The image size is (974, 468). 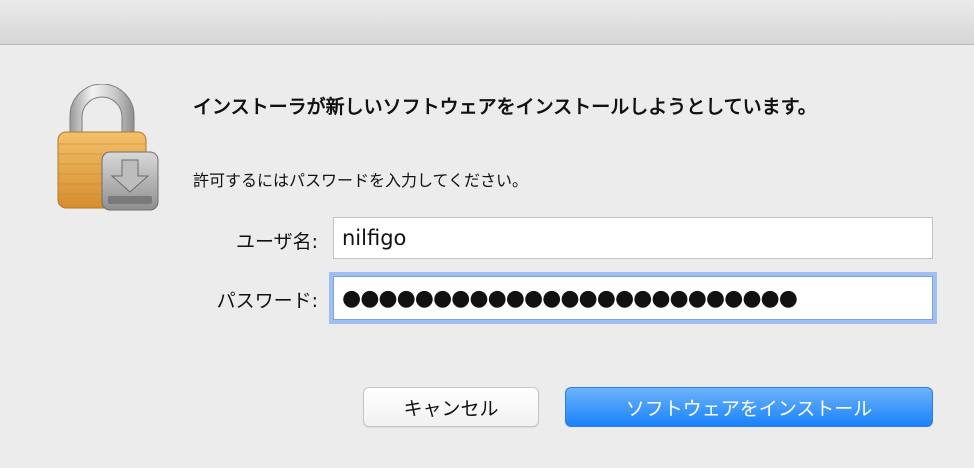 I want to click on username-field, so click(x=633, y=238).